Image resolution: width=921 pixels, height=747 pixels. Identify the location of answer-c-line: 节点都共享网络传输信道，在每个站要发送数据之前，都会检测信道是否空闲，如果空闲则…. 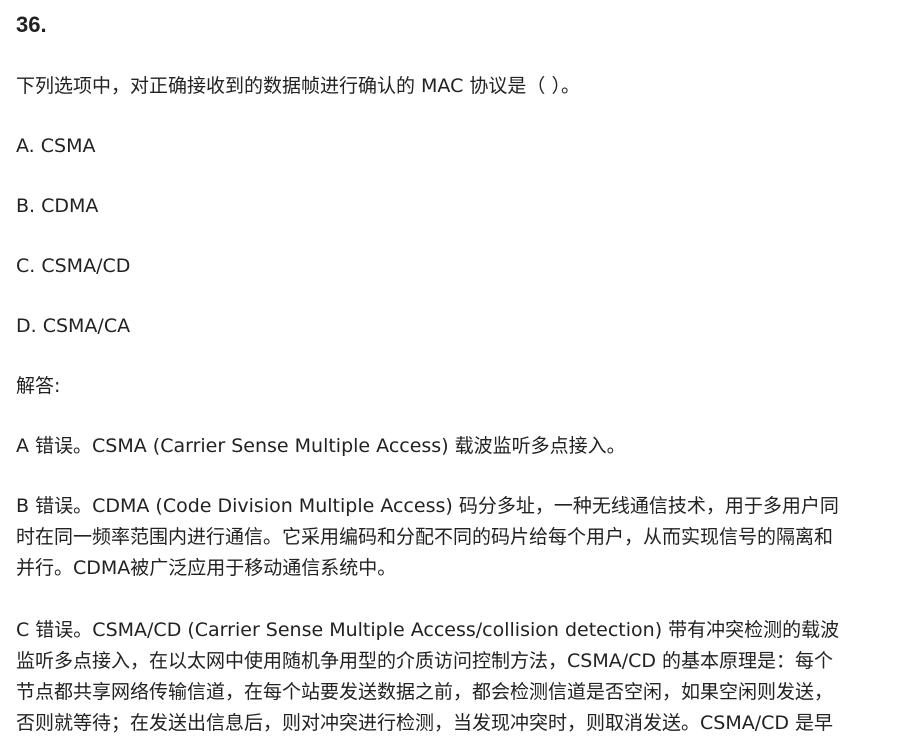
(425, 692).